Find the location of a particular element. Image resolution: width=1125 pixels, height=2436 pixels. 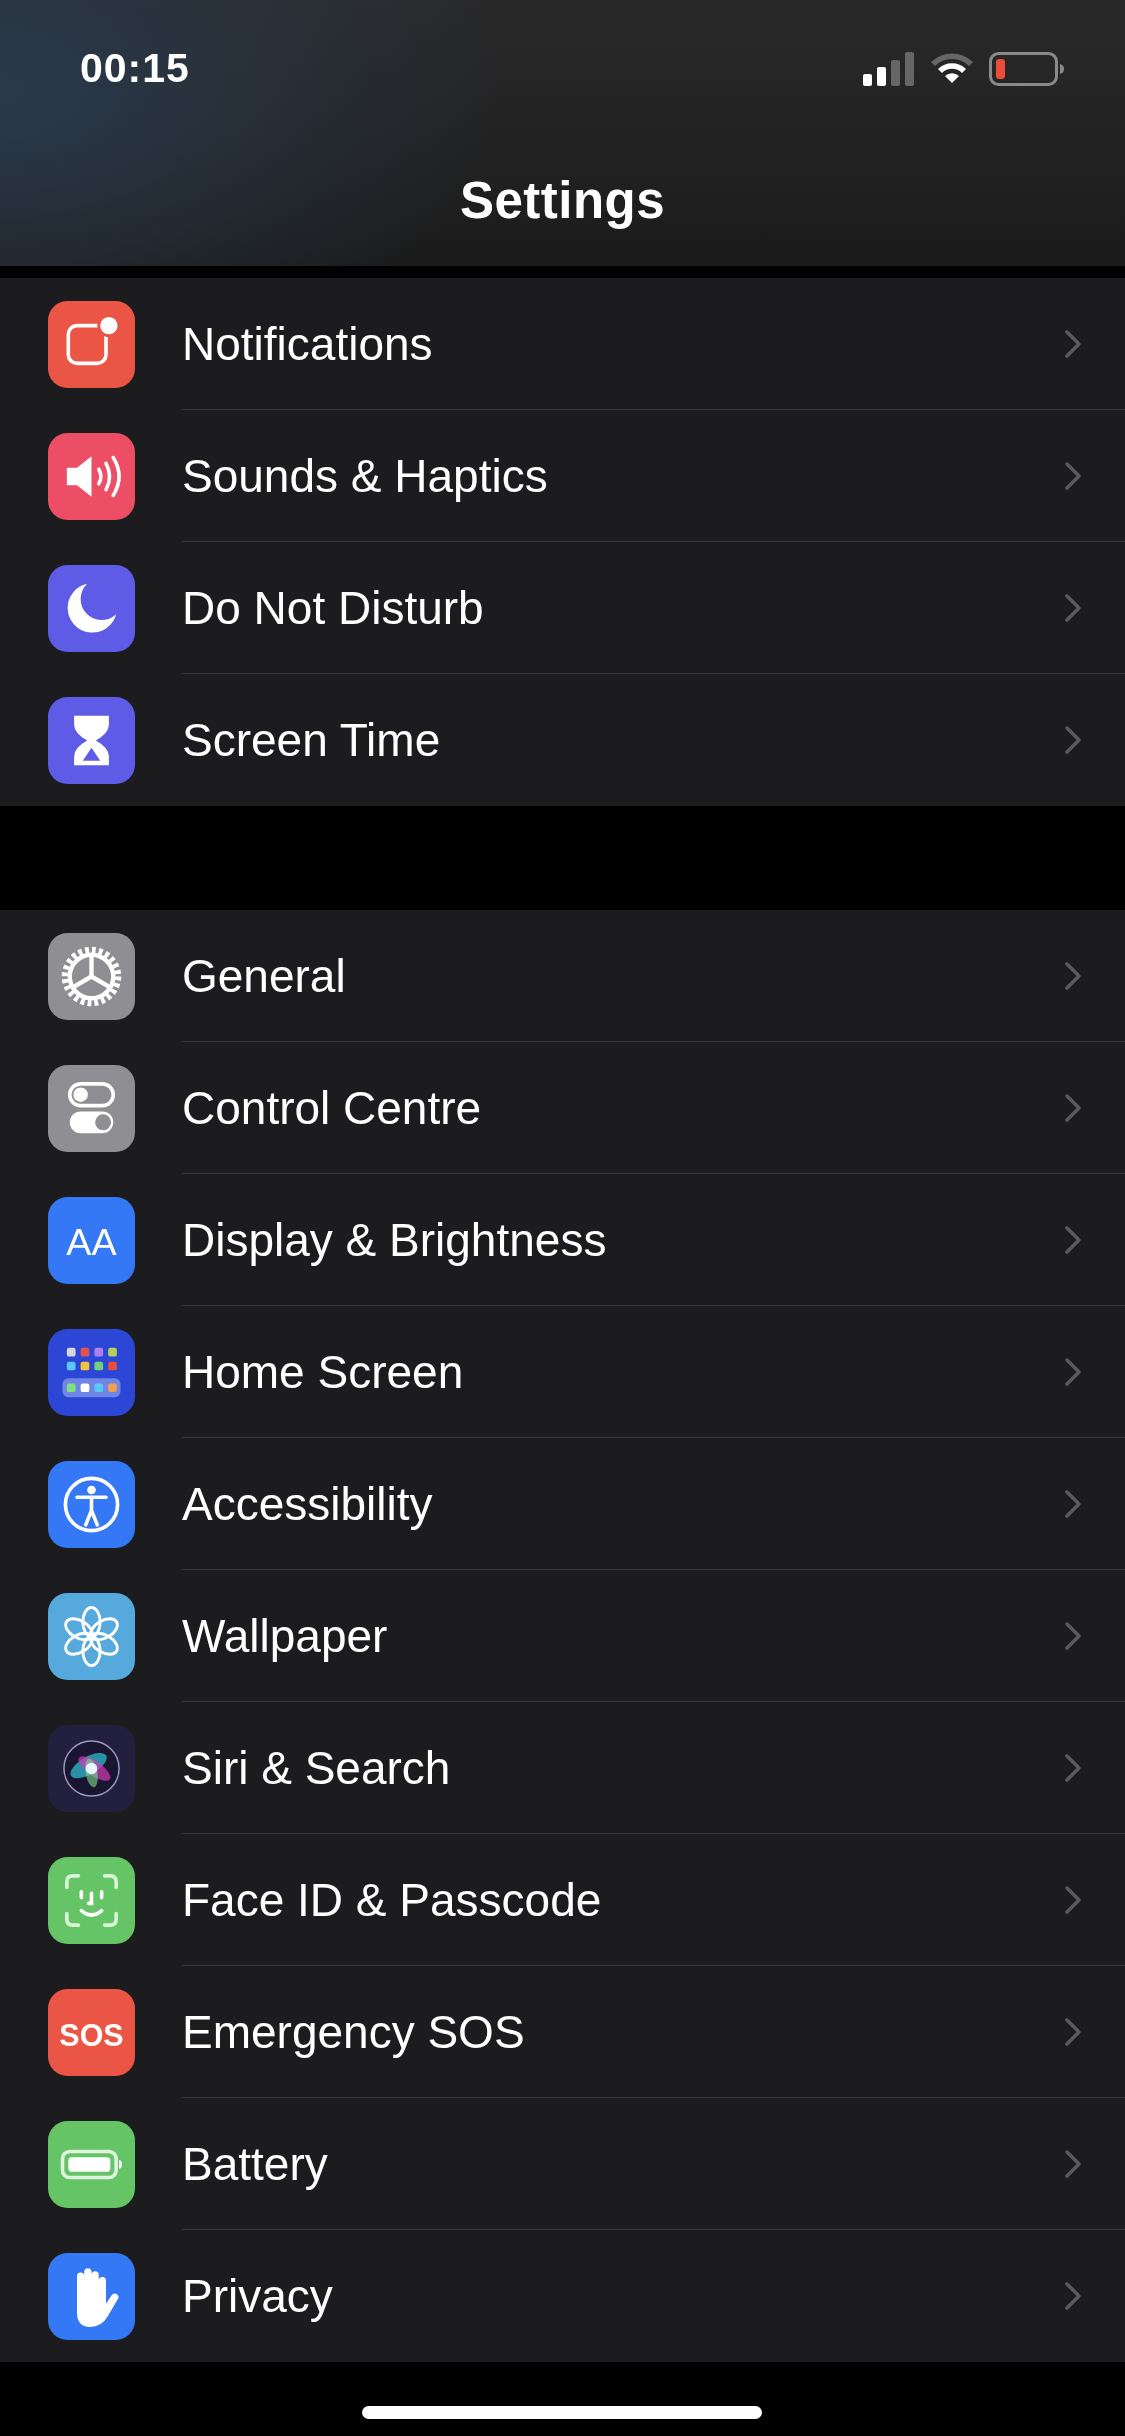

hourglass-icon is located at coordinates (91, 740).